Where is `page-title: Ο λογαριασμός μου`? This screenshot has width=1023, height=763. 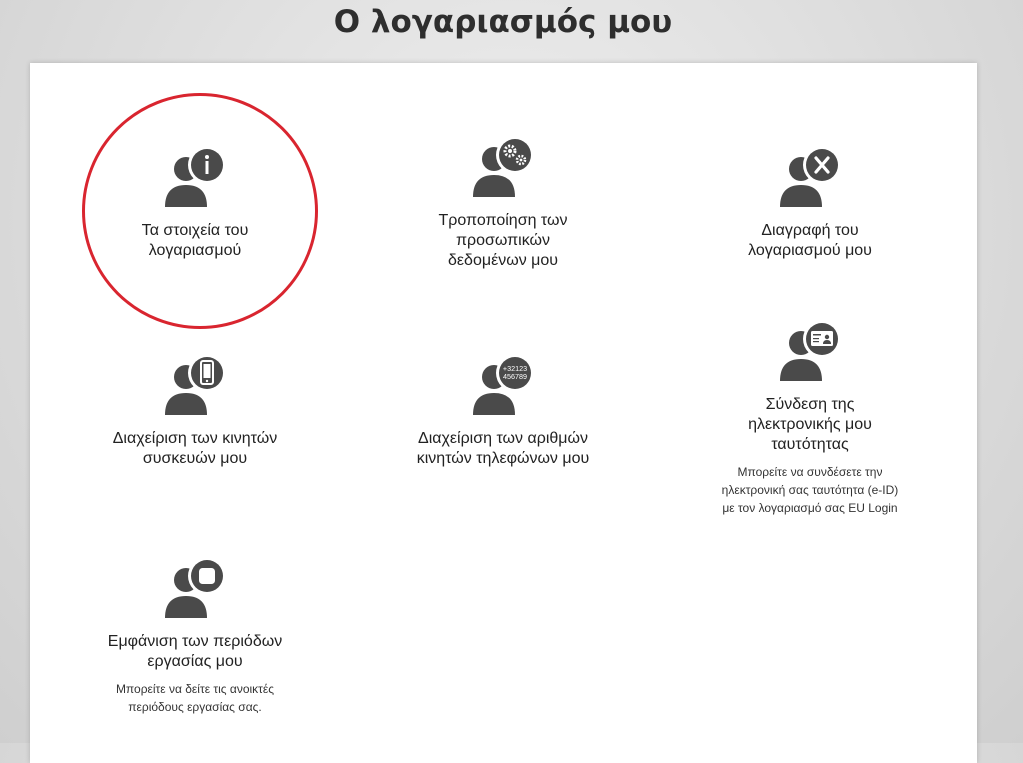
page-title: Ο λογαριασμός μου is located at coordinates (503, 22).